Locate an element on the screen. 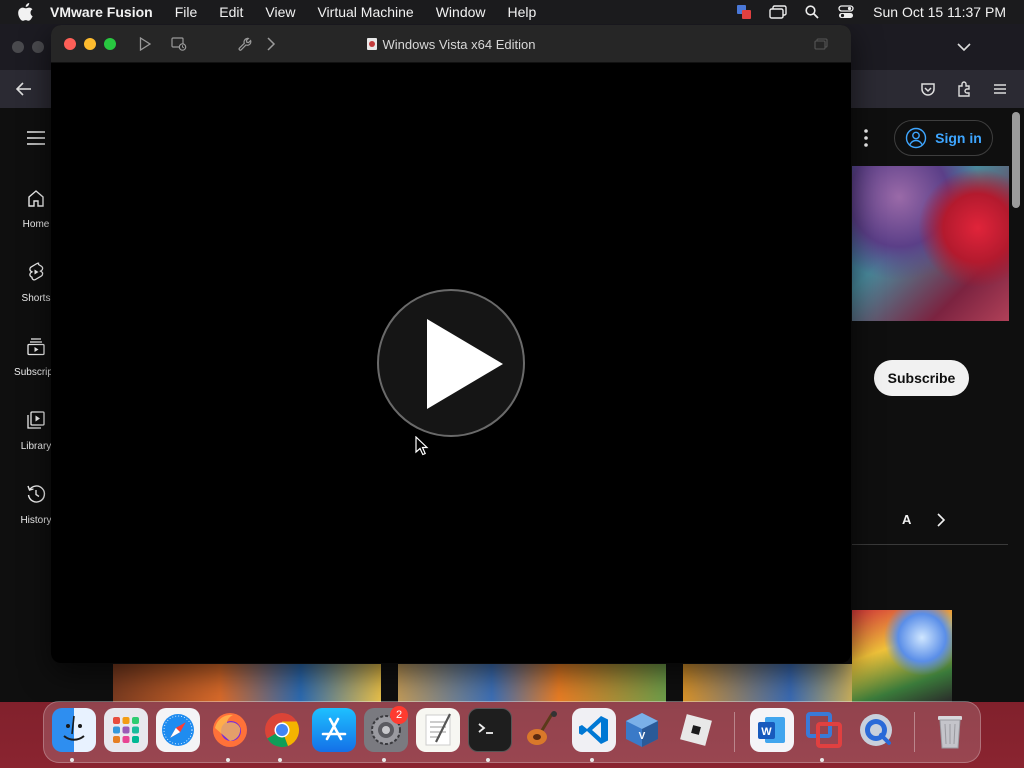 This screenshot has width=1024, height=768. channel-banner-image is located at coordinates (930, 243).